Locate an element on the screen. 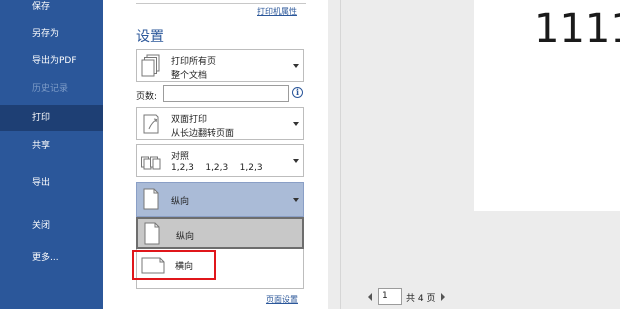 This screenshot has width=620, height=309. info-icon: i is located at coordinates (297, 92).